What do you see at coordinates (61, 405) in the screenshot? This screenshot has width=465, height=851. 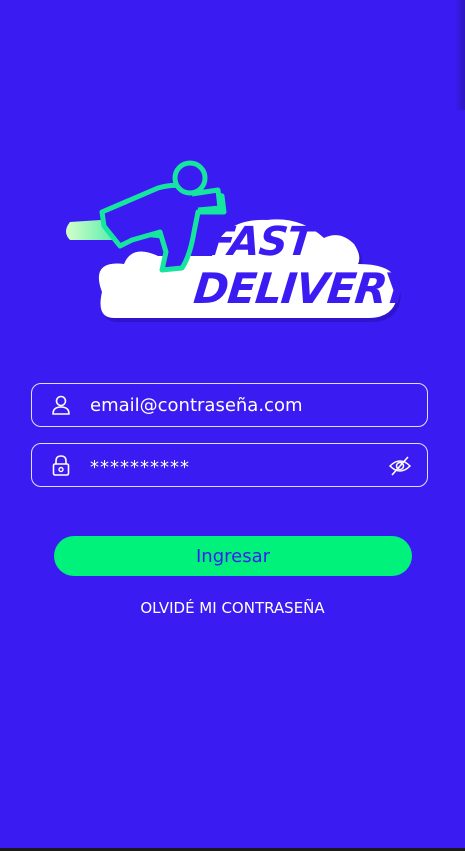 I see `user-icon` at bounding box center [61, 405].